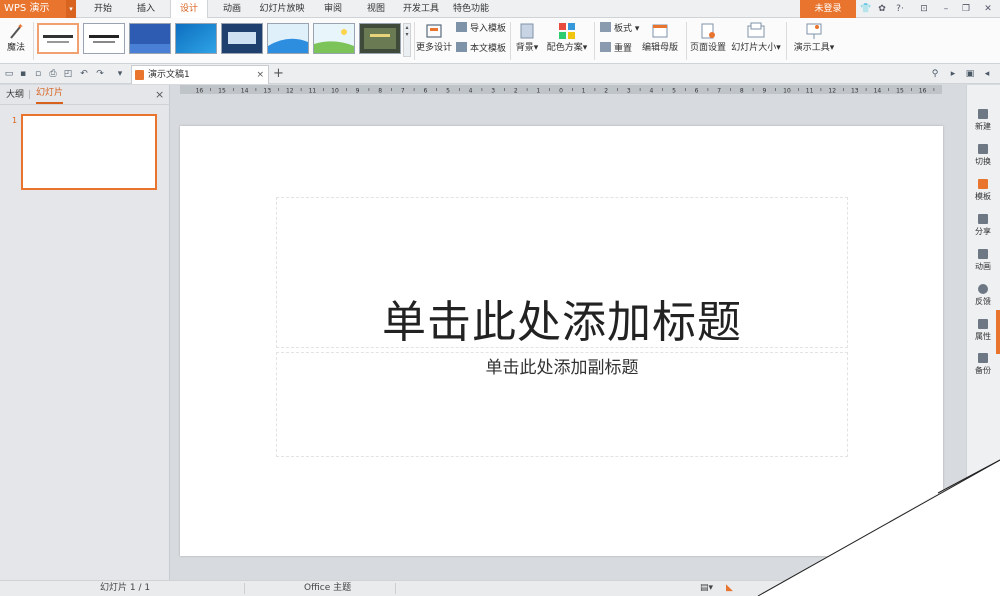  Describe the element at coordinates (878, 527) in the screenshot. I see `page-curl-overlay` at that location.